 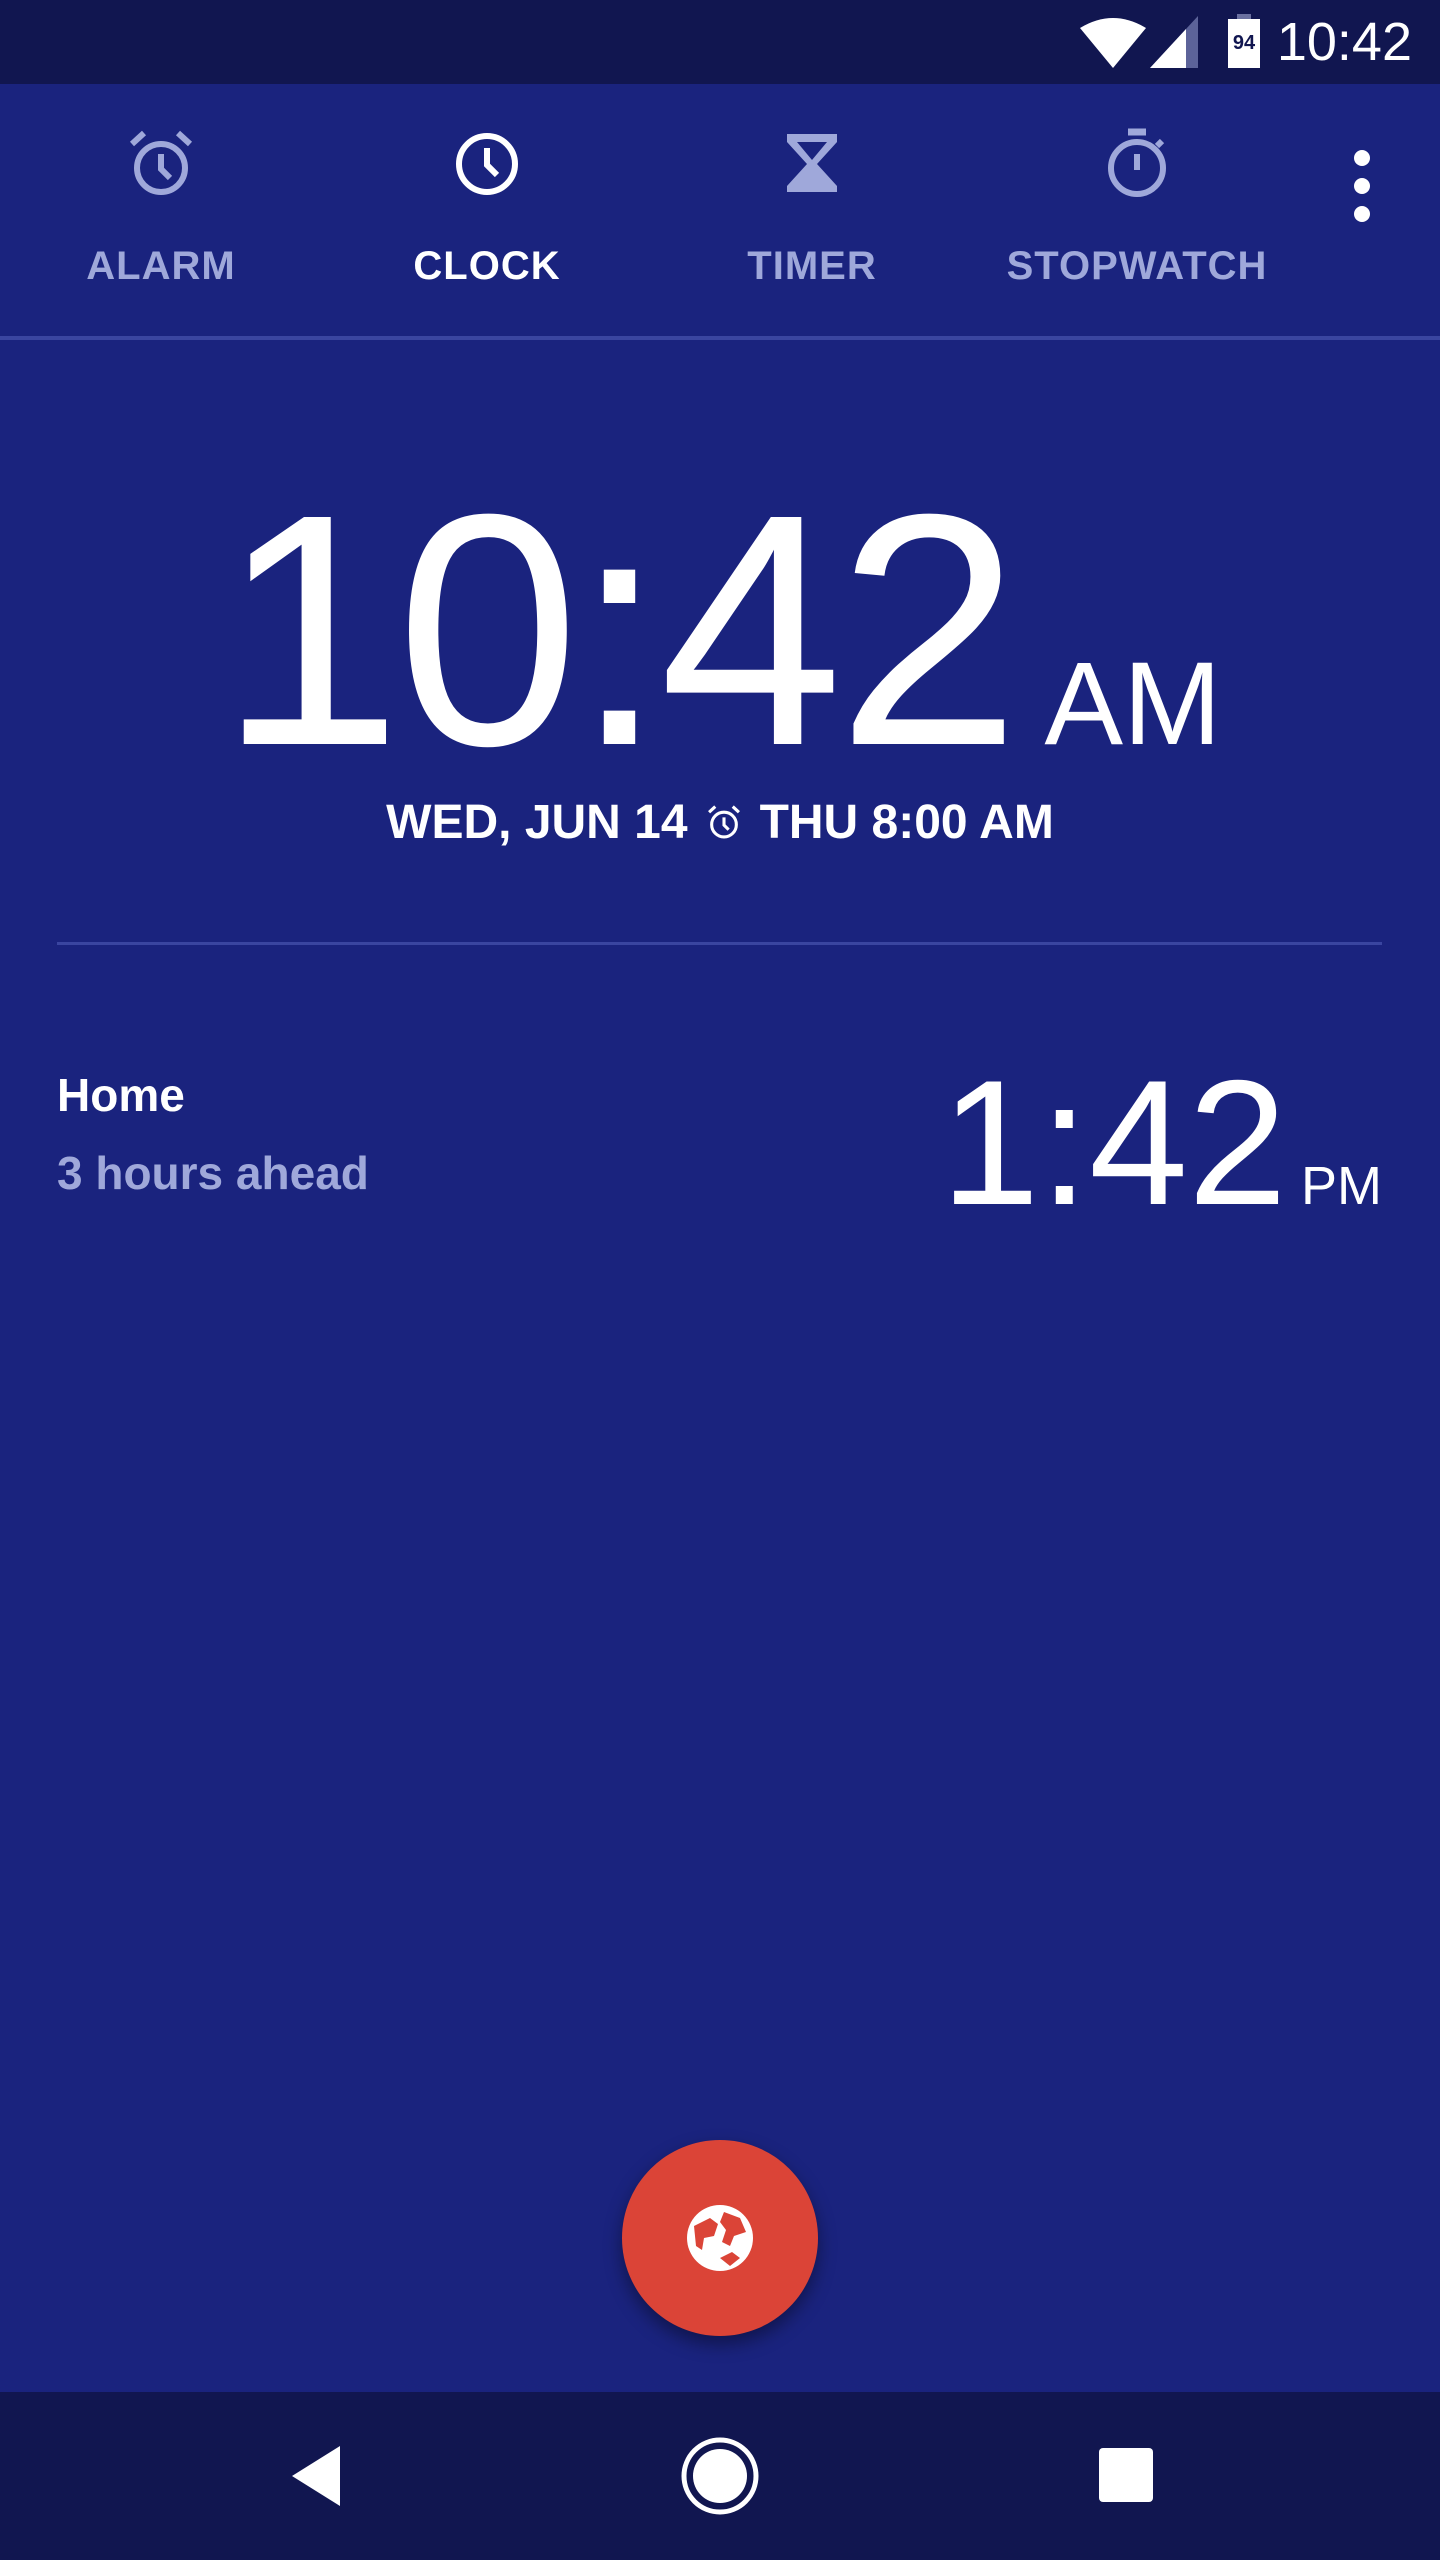 I want to click on wifi-icon, so click(x=1113, y=43).